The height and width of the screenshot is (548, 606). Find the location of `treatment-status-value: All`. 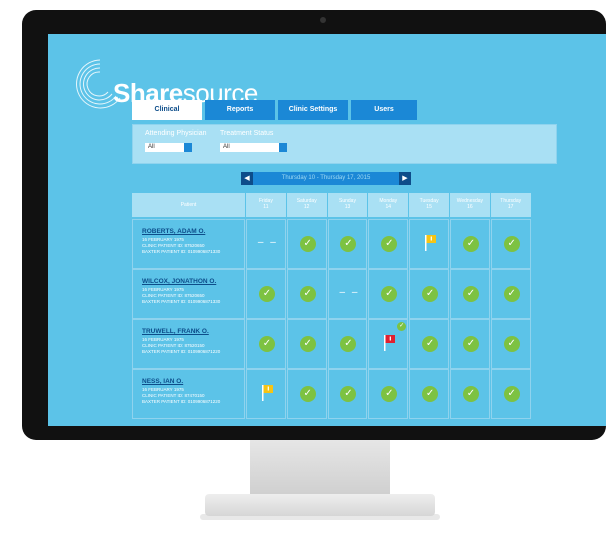

treatment-status-value: All is located at coordinates (226, 147).